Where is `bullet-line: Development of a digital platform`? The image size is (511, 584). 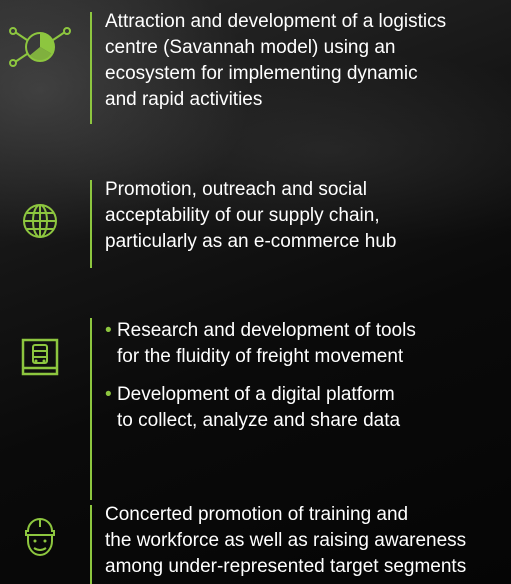 bullet-line: Development of a digital platform is located at coordinates (255, 394).